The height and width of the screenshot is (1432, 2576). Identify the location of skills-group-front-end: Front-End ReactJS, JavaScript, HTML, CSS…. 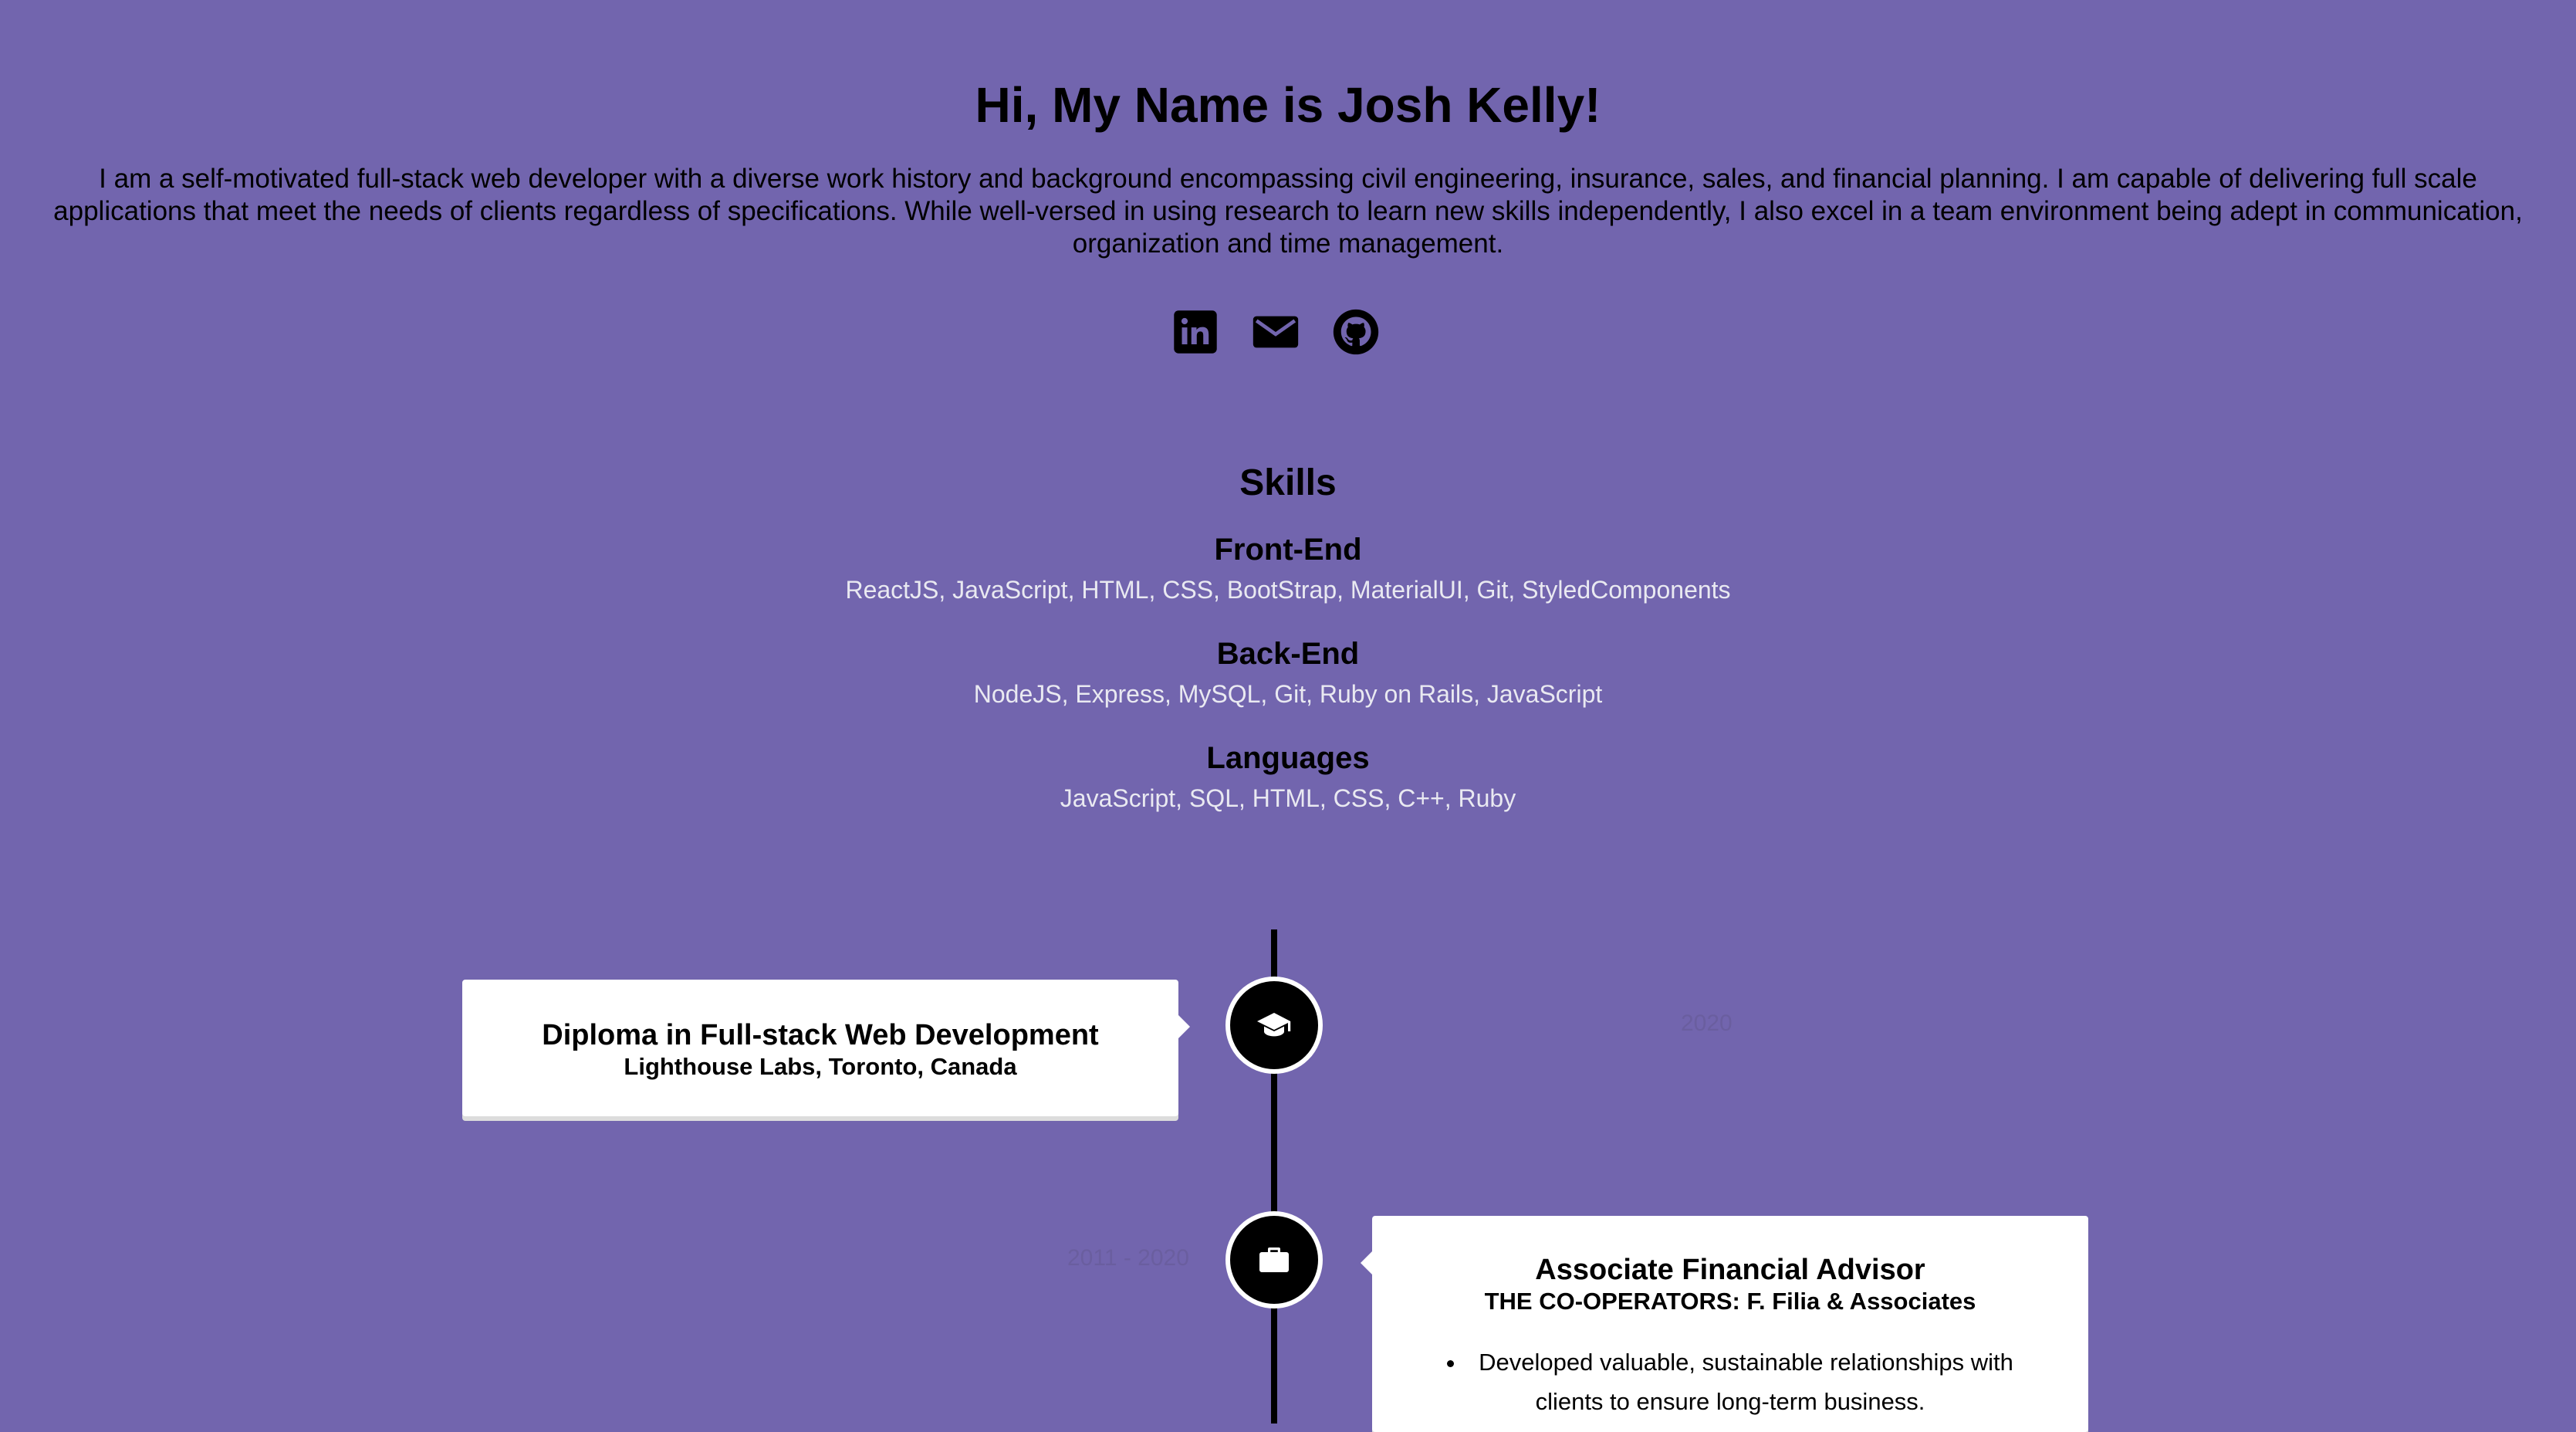
(1288, 568).